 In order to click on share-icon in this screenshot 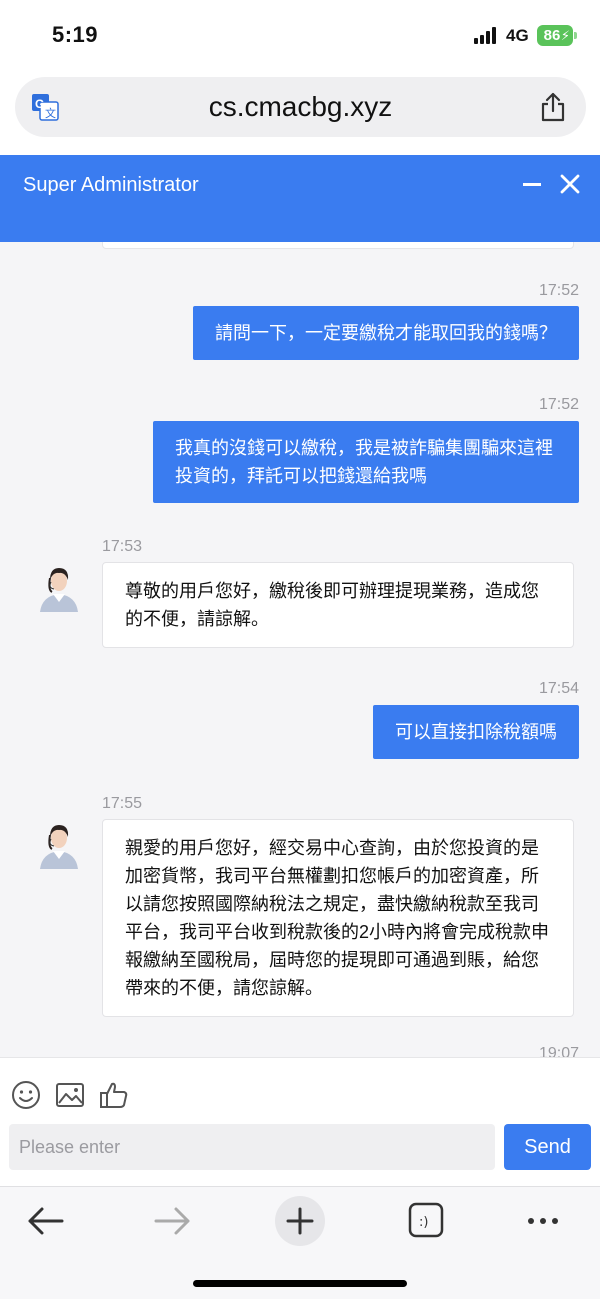, I will do `click(553, 107)`.